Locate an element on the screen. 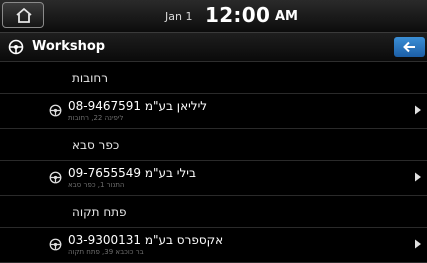 The image size is (427, 263). clock-time: 12:00 is located at coordinates (238, 15).